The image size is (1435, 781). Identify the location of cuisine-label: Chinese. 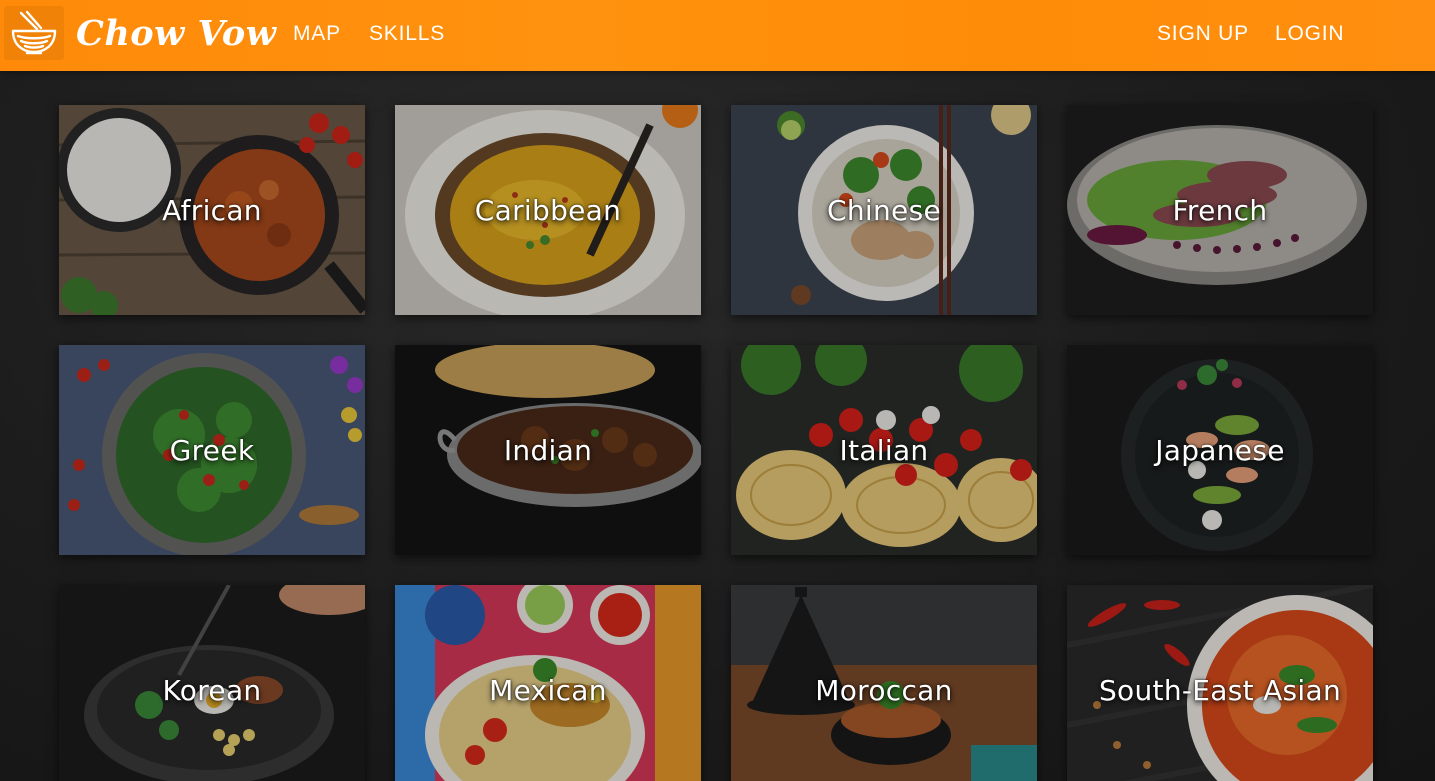
(884, 210).